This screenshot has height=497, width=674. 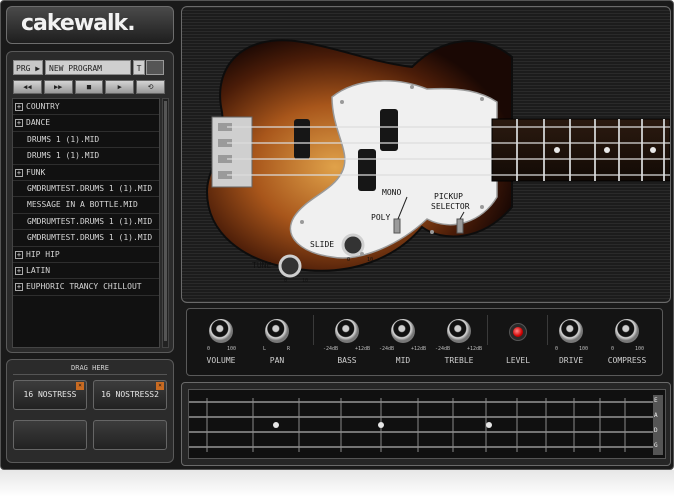 I want to click on drag-slot: 16 NOSTRESS ×, so click(x=50, y=395).